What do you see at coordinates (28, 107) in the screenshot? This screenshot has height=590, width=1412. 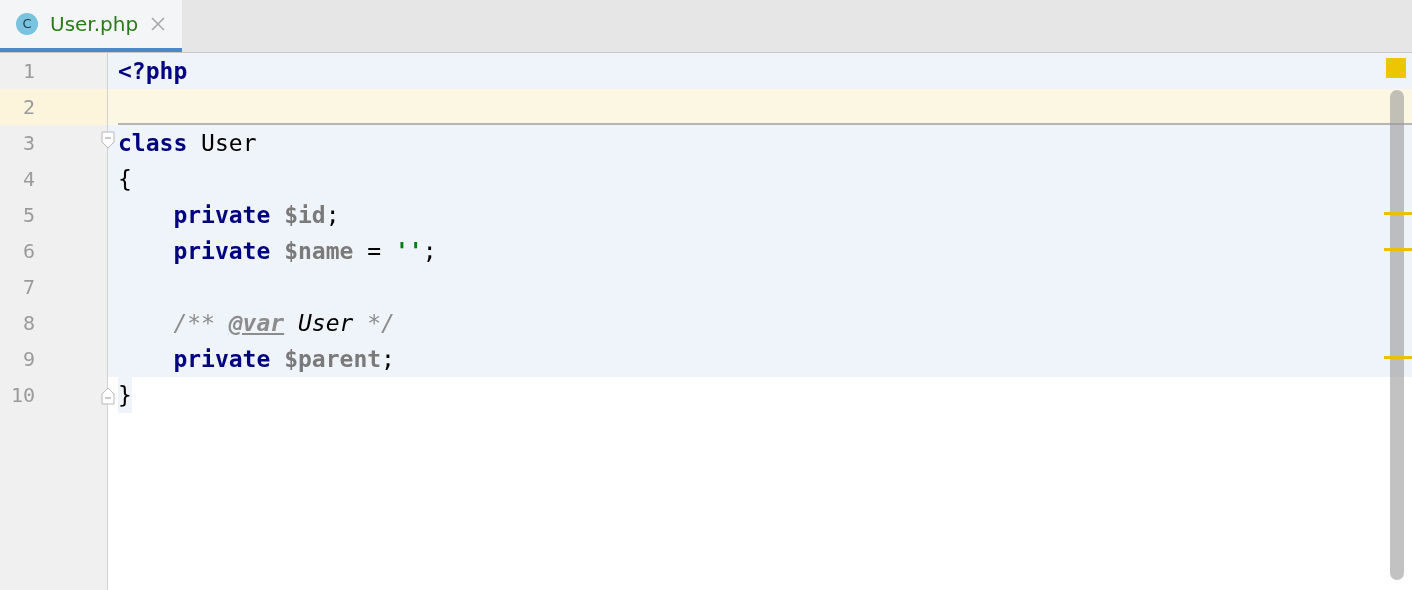 I see `line-number: 2` at bounding box center [28, 107].